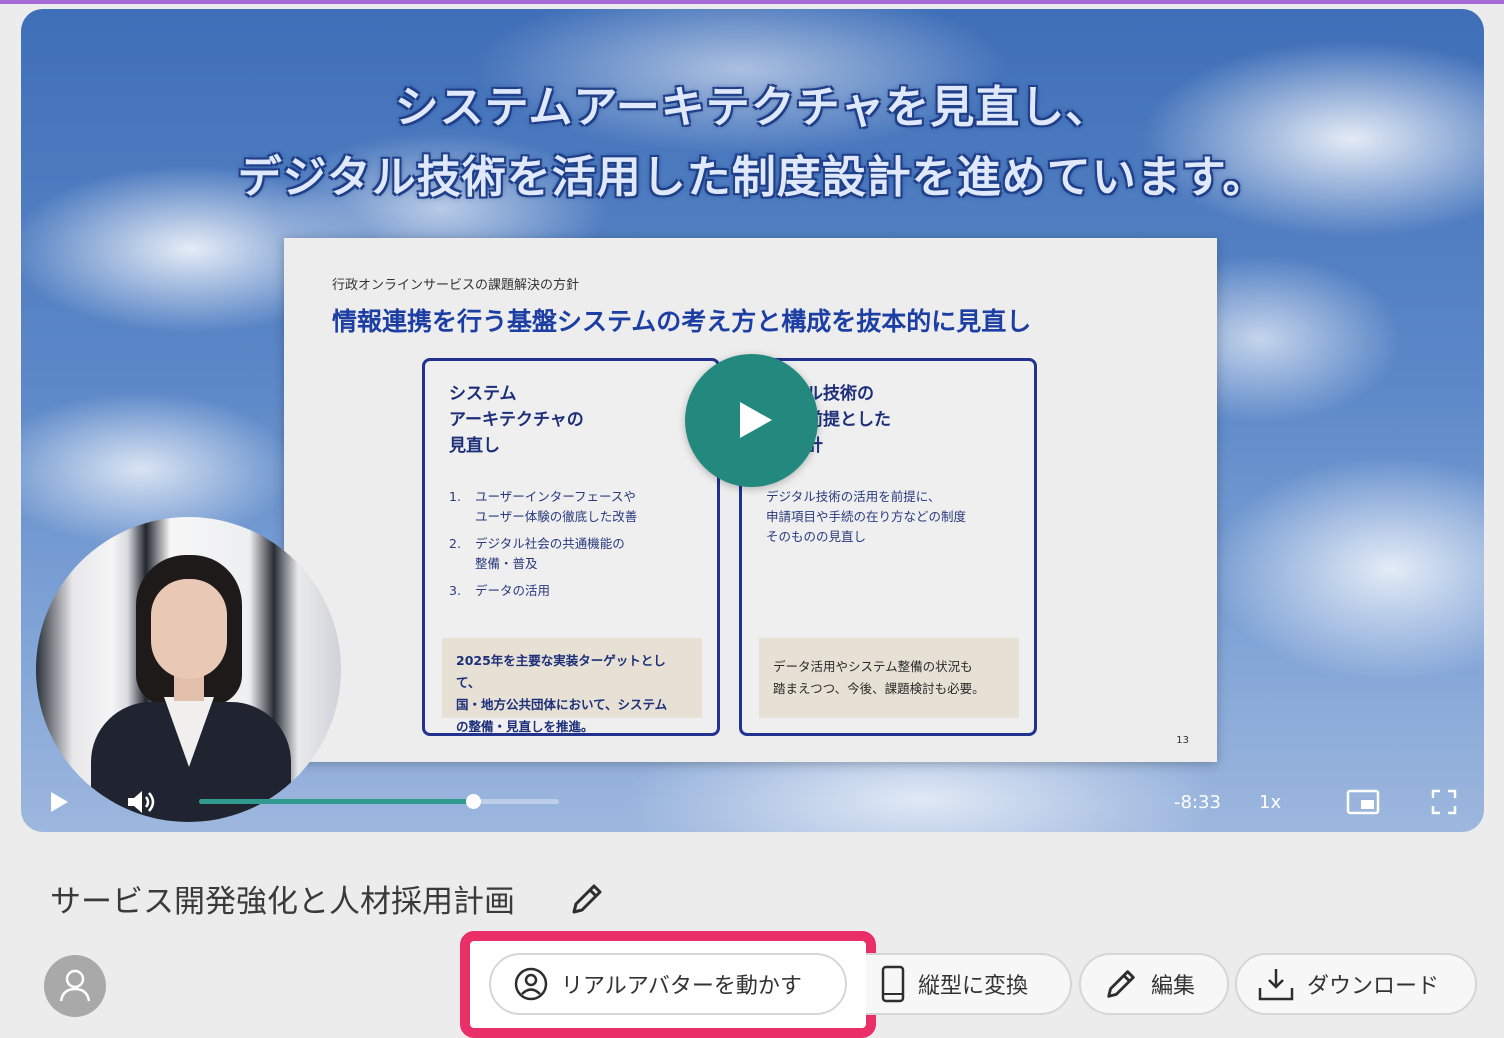  What do you see at coordinates (873, 666) in the screenshot?
I see `card-note-line: データ活用やシステム整備の状況も` at bounding box center [873, 666].